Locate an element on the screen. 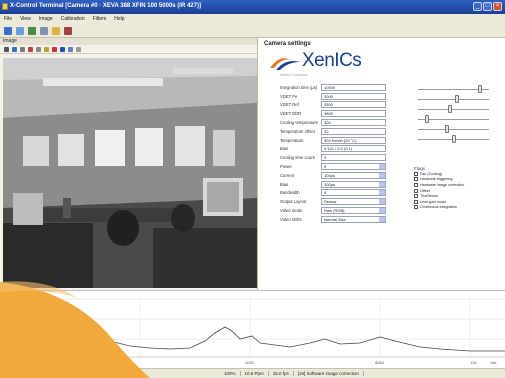 This screenshot has height=378, width=505. param-label: Temperature is located at coordinates (292, 140).